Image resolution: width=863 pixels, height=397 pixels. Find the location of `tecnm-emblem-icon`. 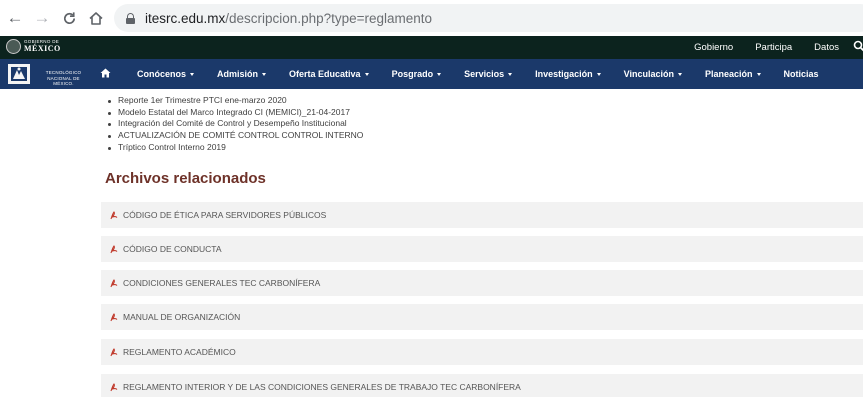

tecnm-emblem-icon is located at coordinates (19, 74).